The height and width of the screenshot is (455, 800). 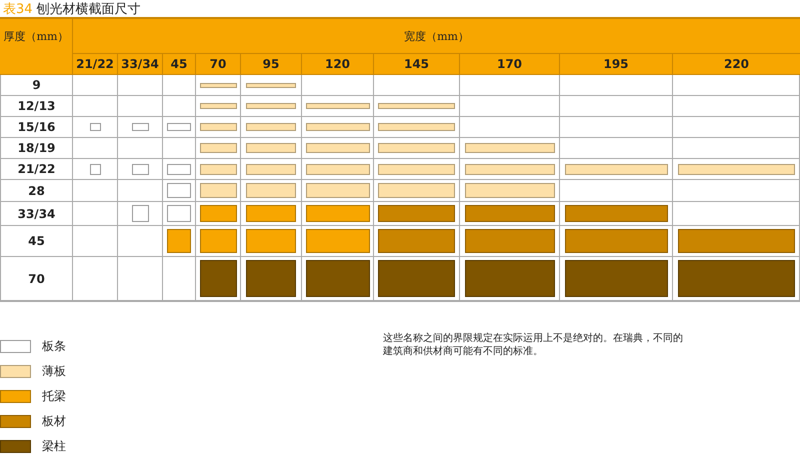 I want to click on column-header: 宽度（mm）, so click(x=436, y=36).